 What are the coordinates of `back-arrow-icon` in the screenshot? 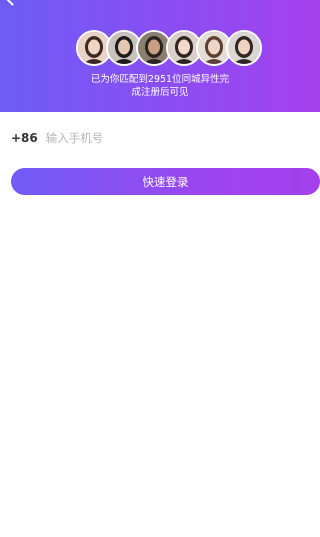 It's located at (11, 4).